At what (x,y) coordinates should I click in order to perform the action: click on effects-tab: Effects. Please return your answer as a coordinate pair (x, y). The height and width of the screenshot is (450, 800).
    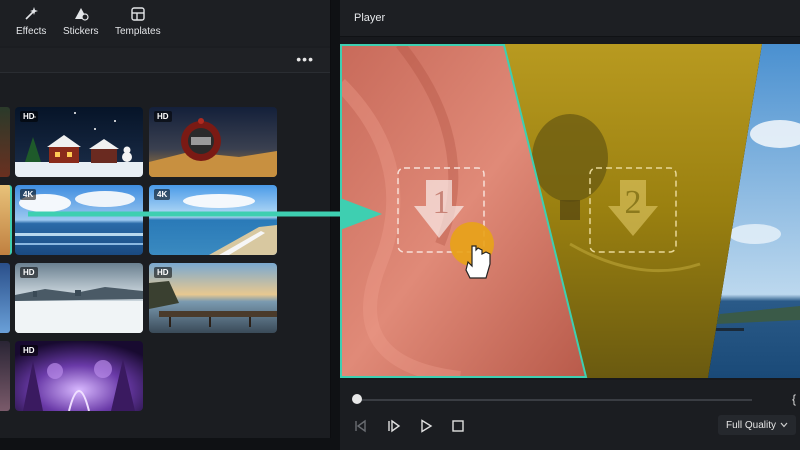
    Looking at the image, I should click on (31, 24).